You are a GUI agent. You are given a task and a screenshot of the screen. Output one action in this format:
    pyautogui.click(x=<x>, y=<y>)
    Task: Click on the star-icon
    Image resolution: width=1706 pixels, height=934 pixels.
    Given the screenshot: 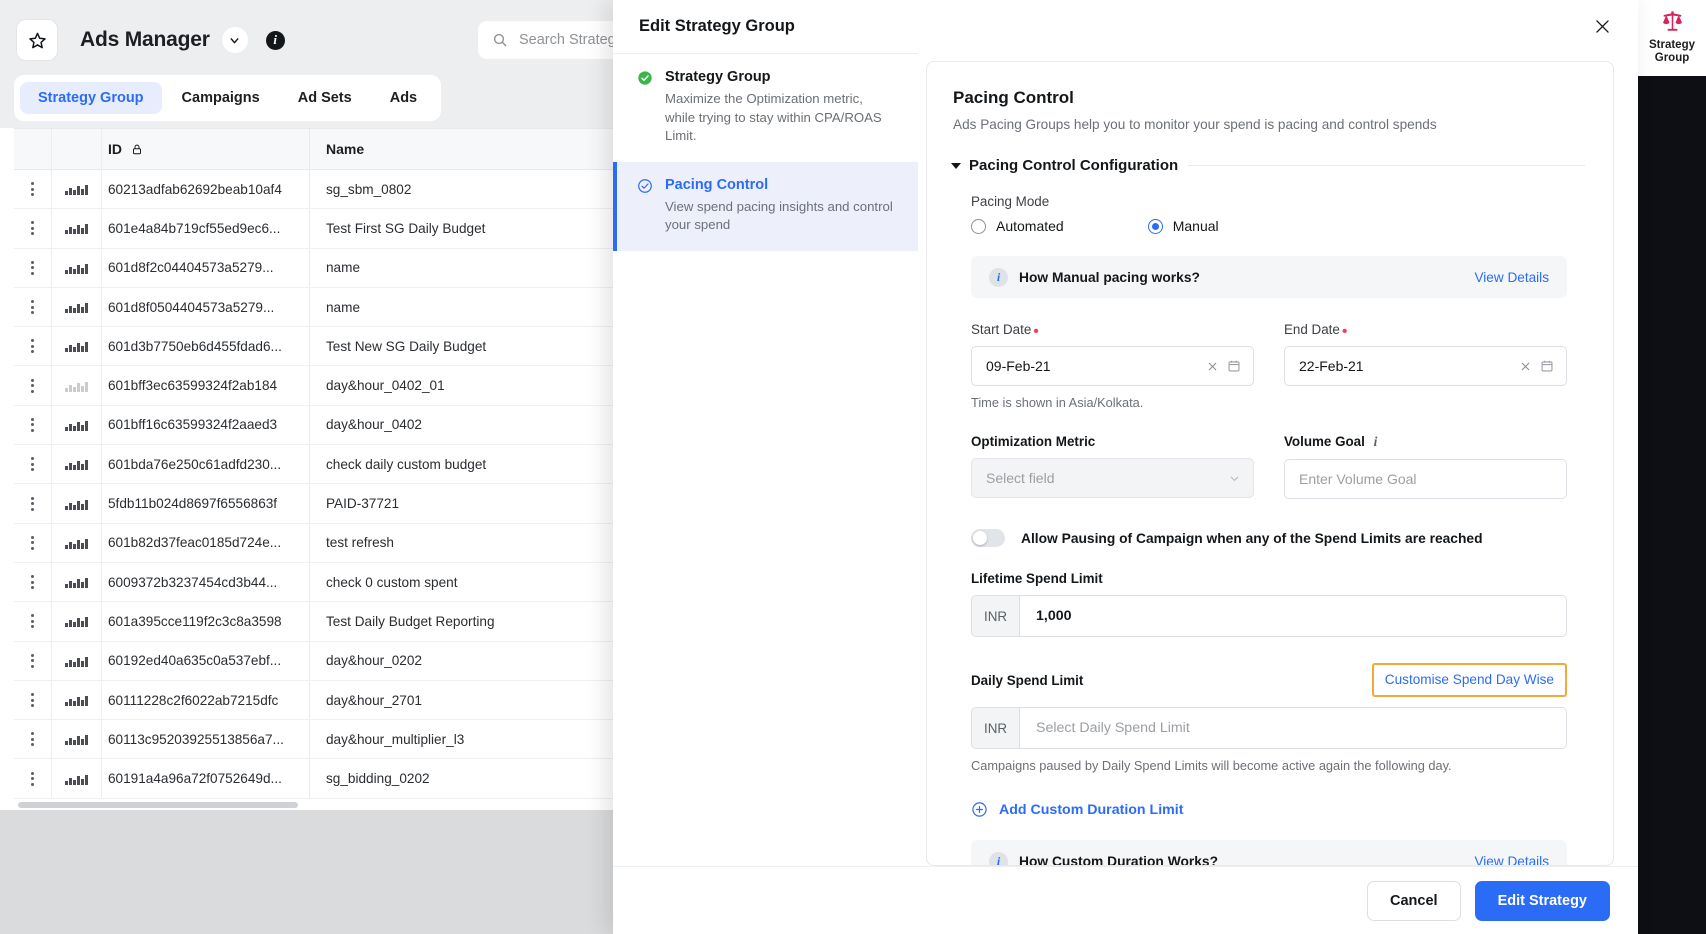 What is the action you would take?
    pyautogui.click(x=37, y=40)
    